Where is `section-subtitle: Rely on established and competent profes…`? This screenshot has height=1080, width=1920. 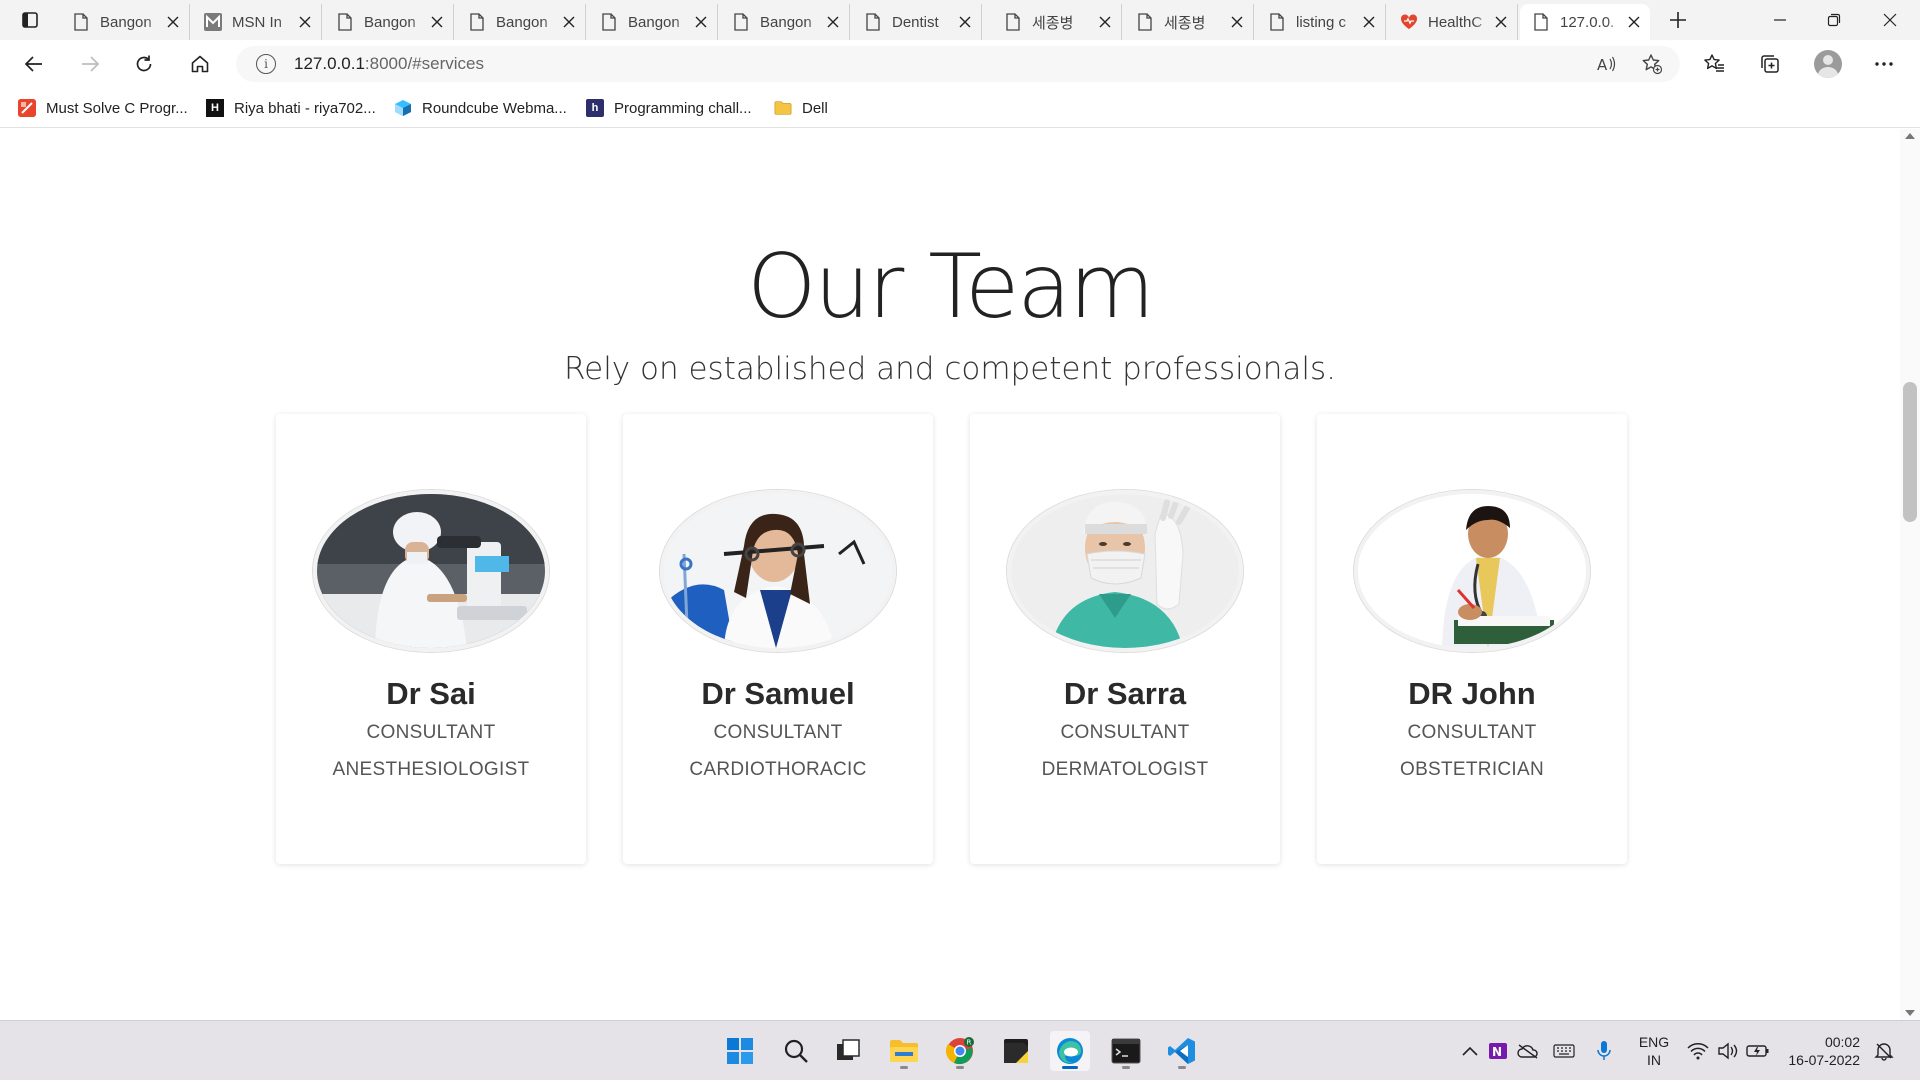
section-subtitle: Rely on established and competent profes… is located at coordinates (950, 369).